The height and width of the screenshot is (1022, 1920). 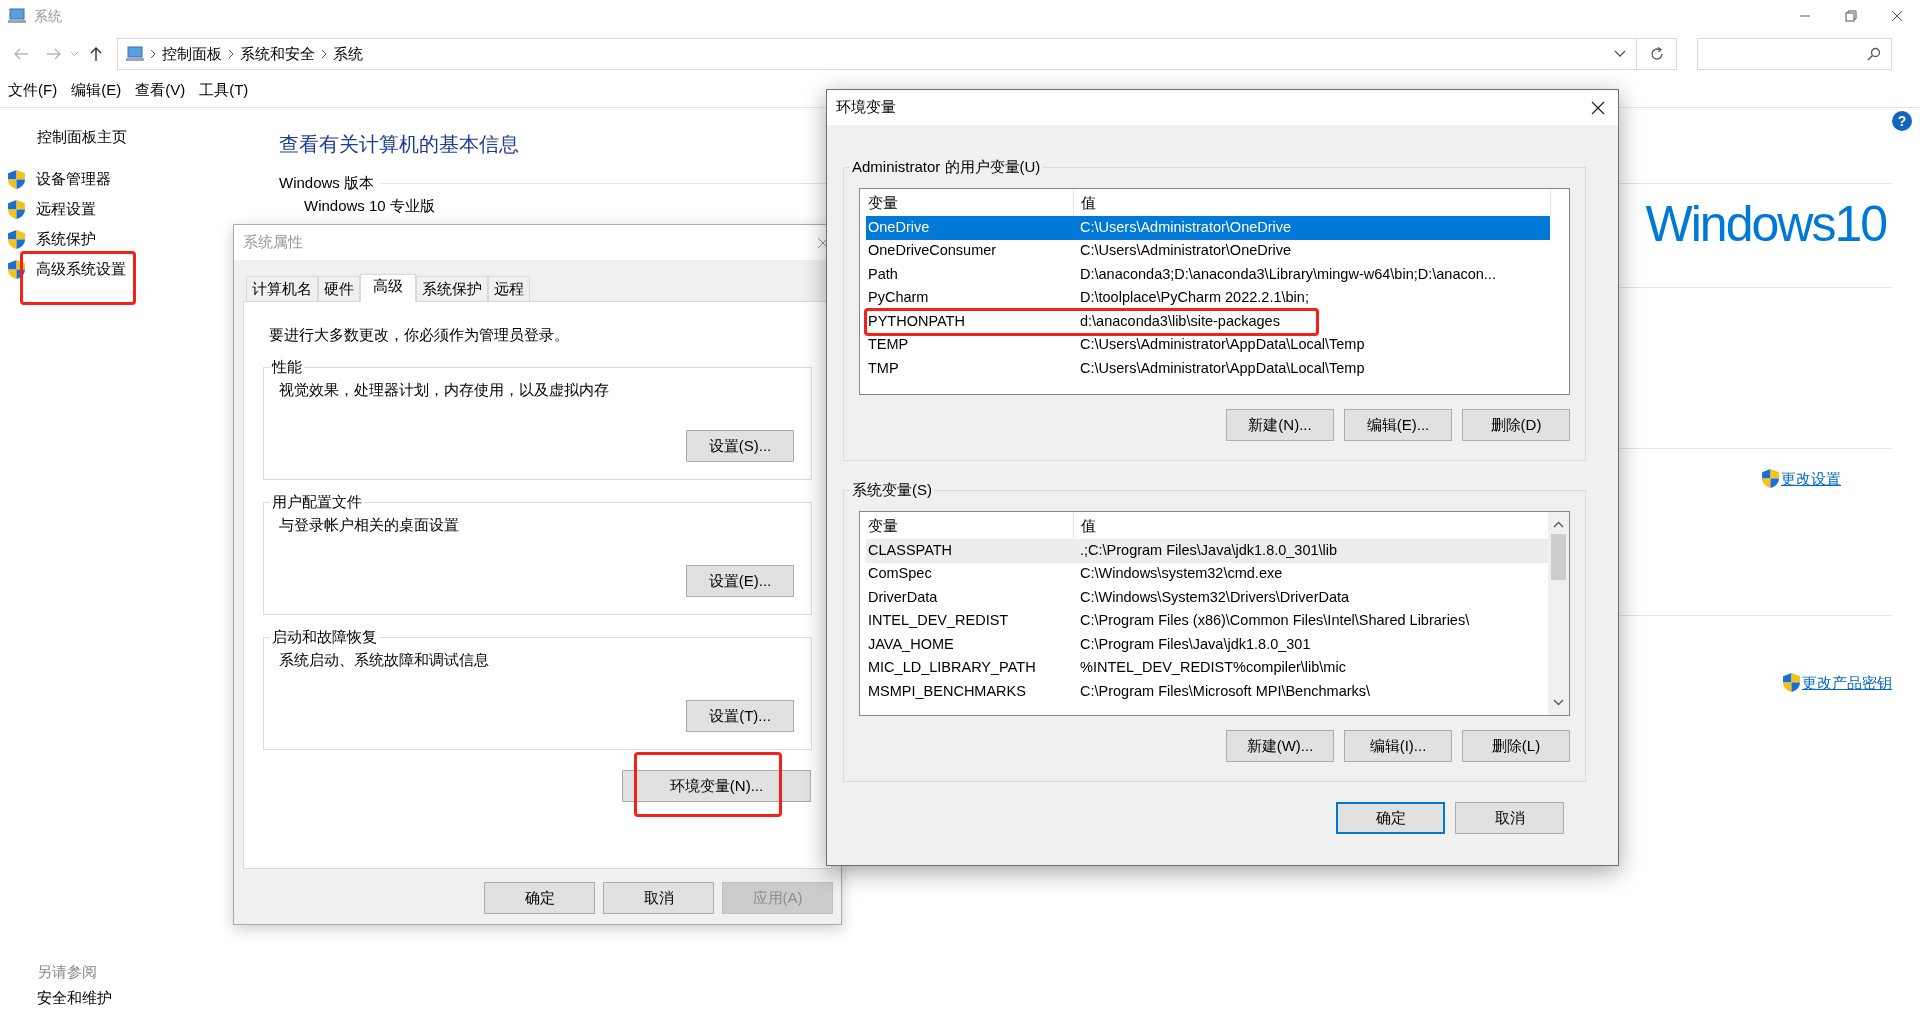 I want to click on group-title: Administrator 的用户变量(U), so click(x=946, y=167).